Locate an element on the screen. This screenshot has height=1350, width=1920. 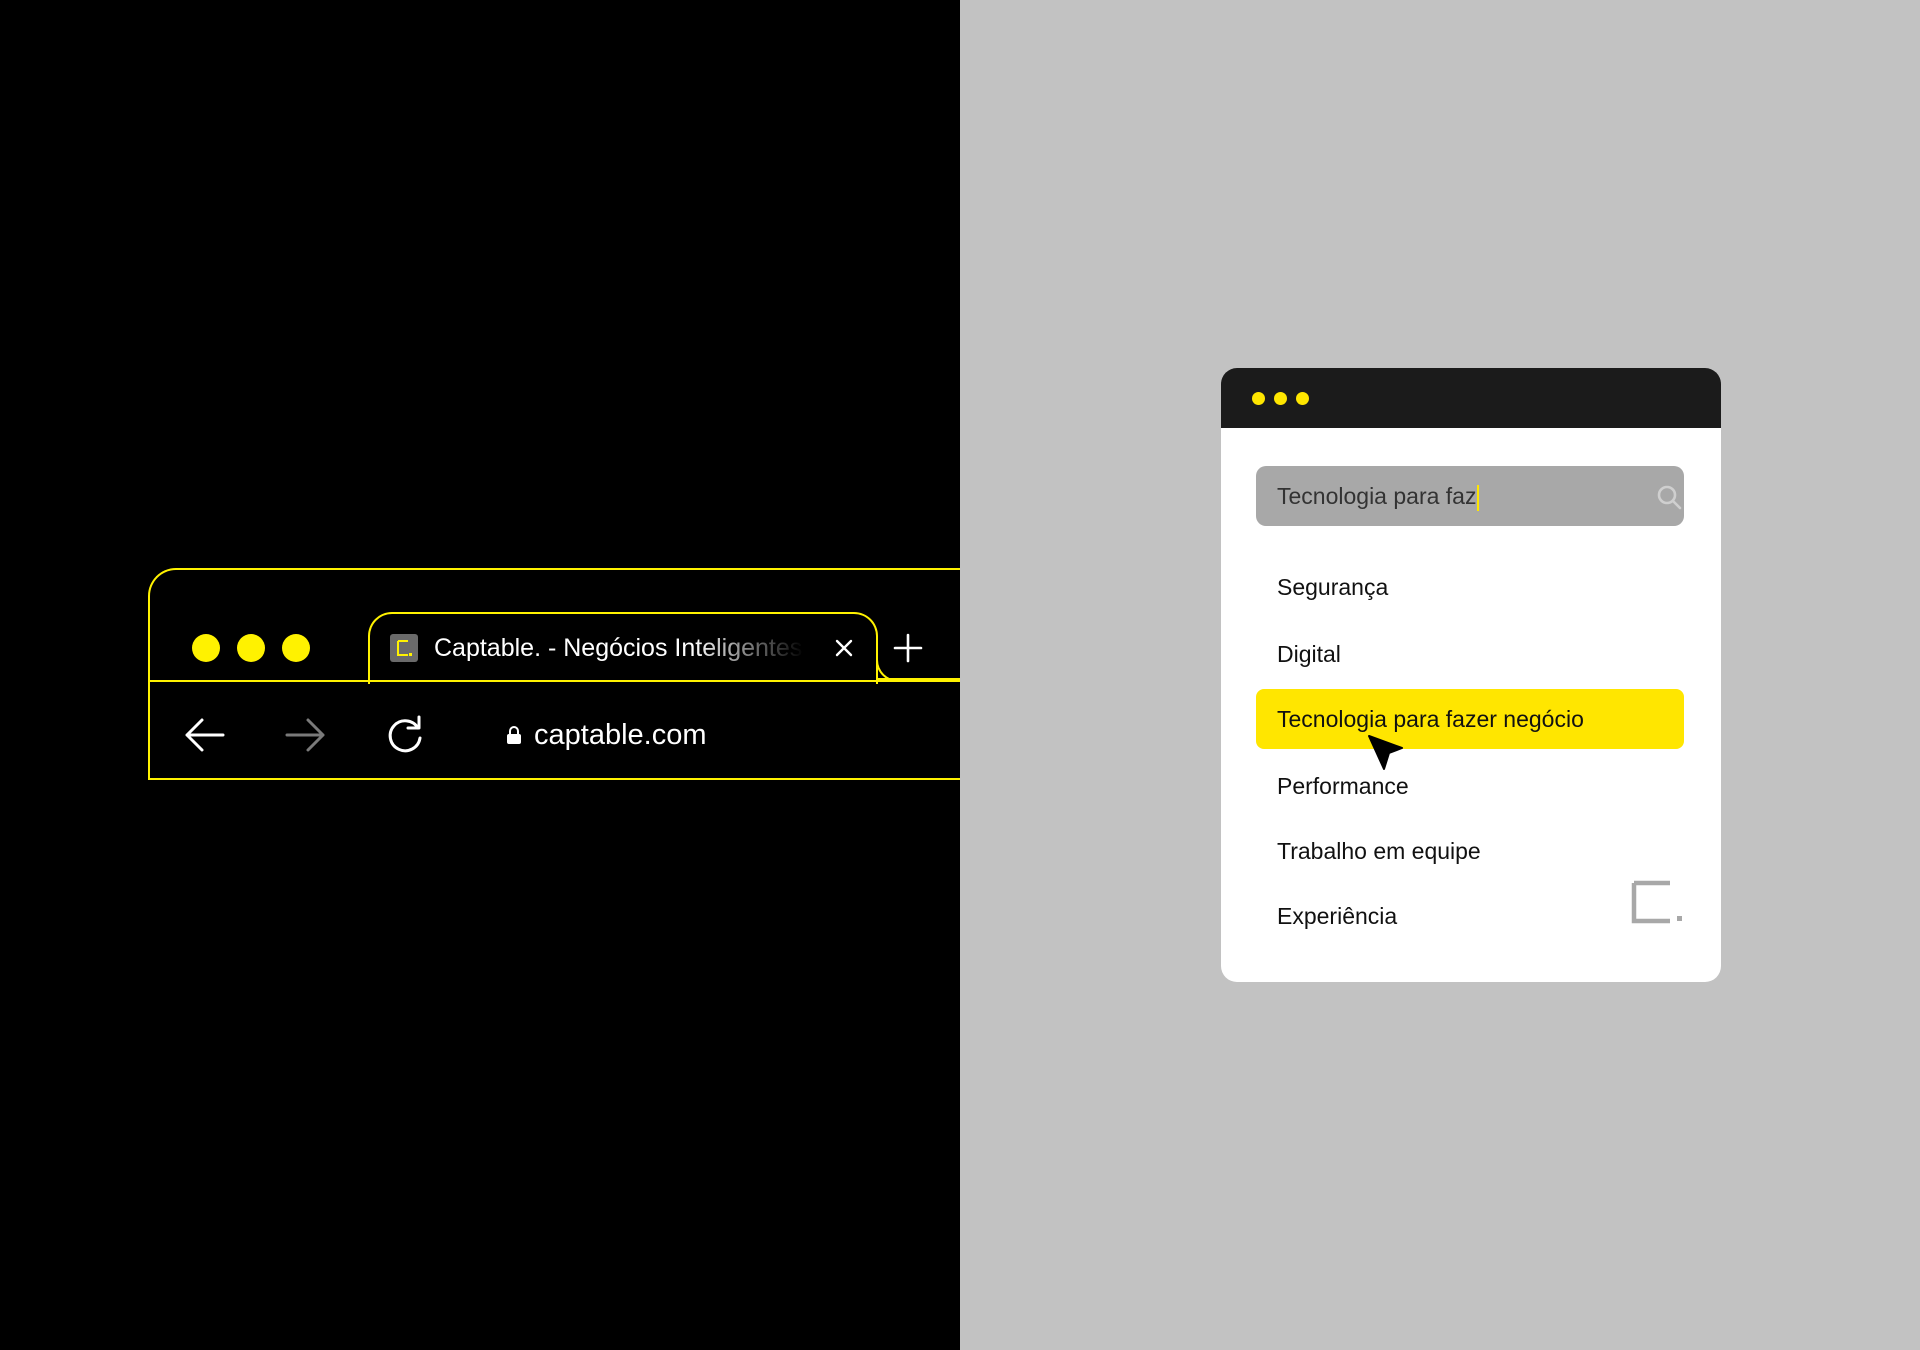
suggestion-item: Experiência is located at coordinates (1470, 916).